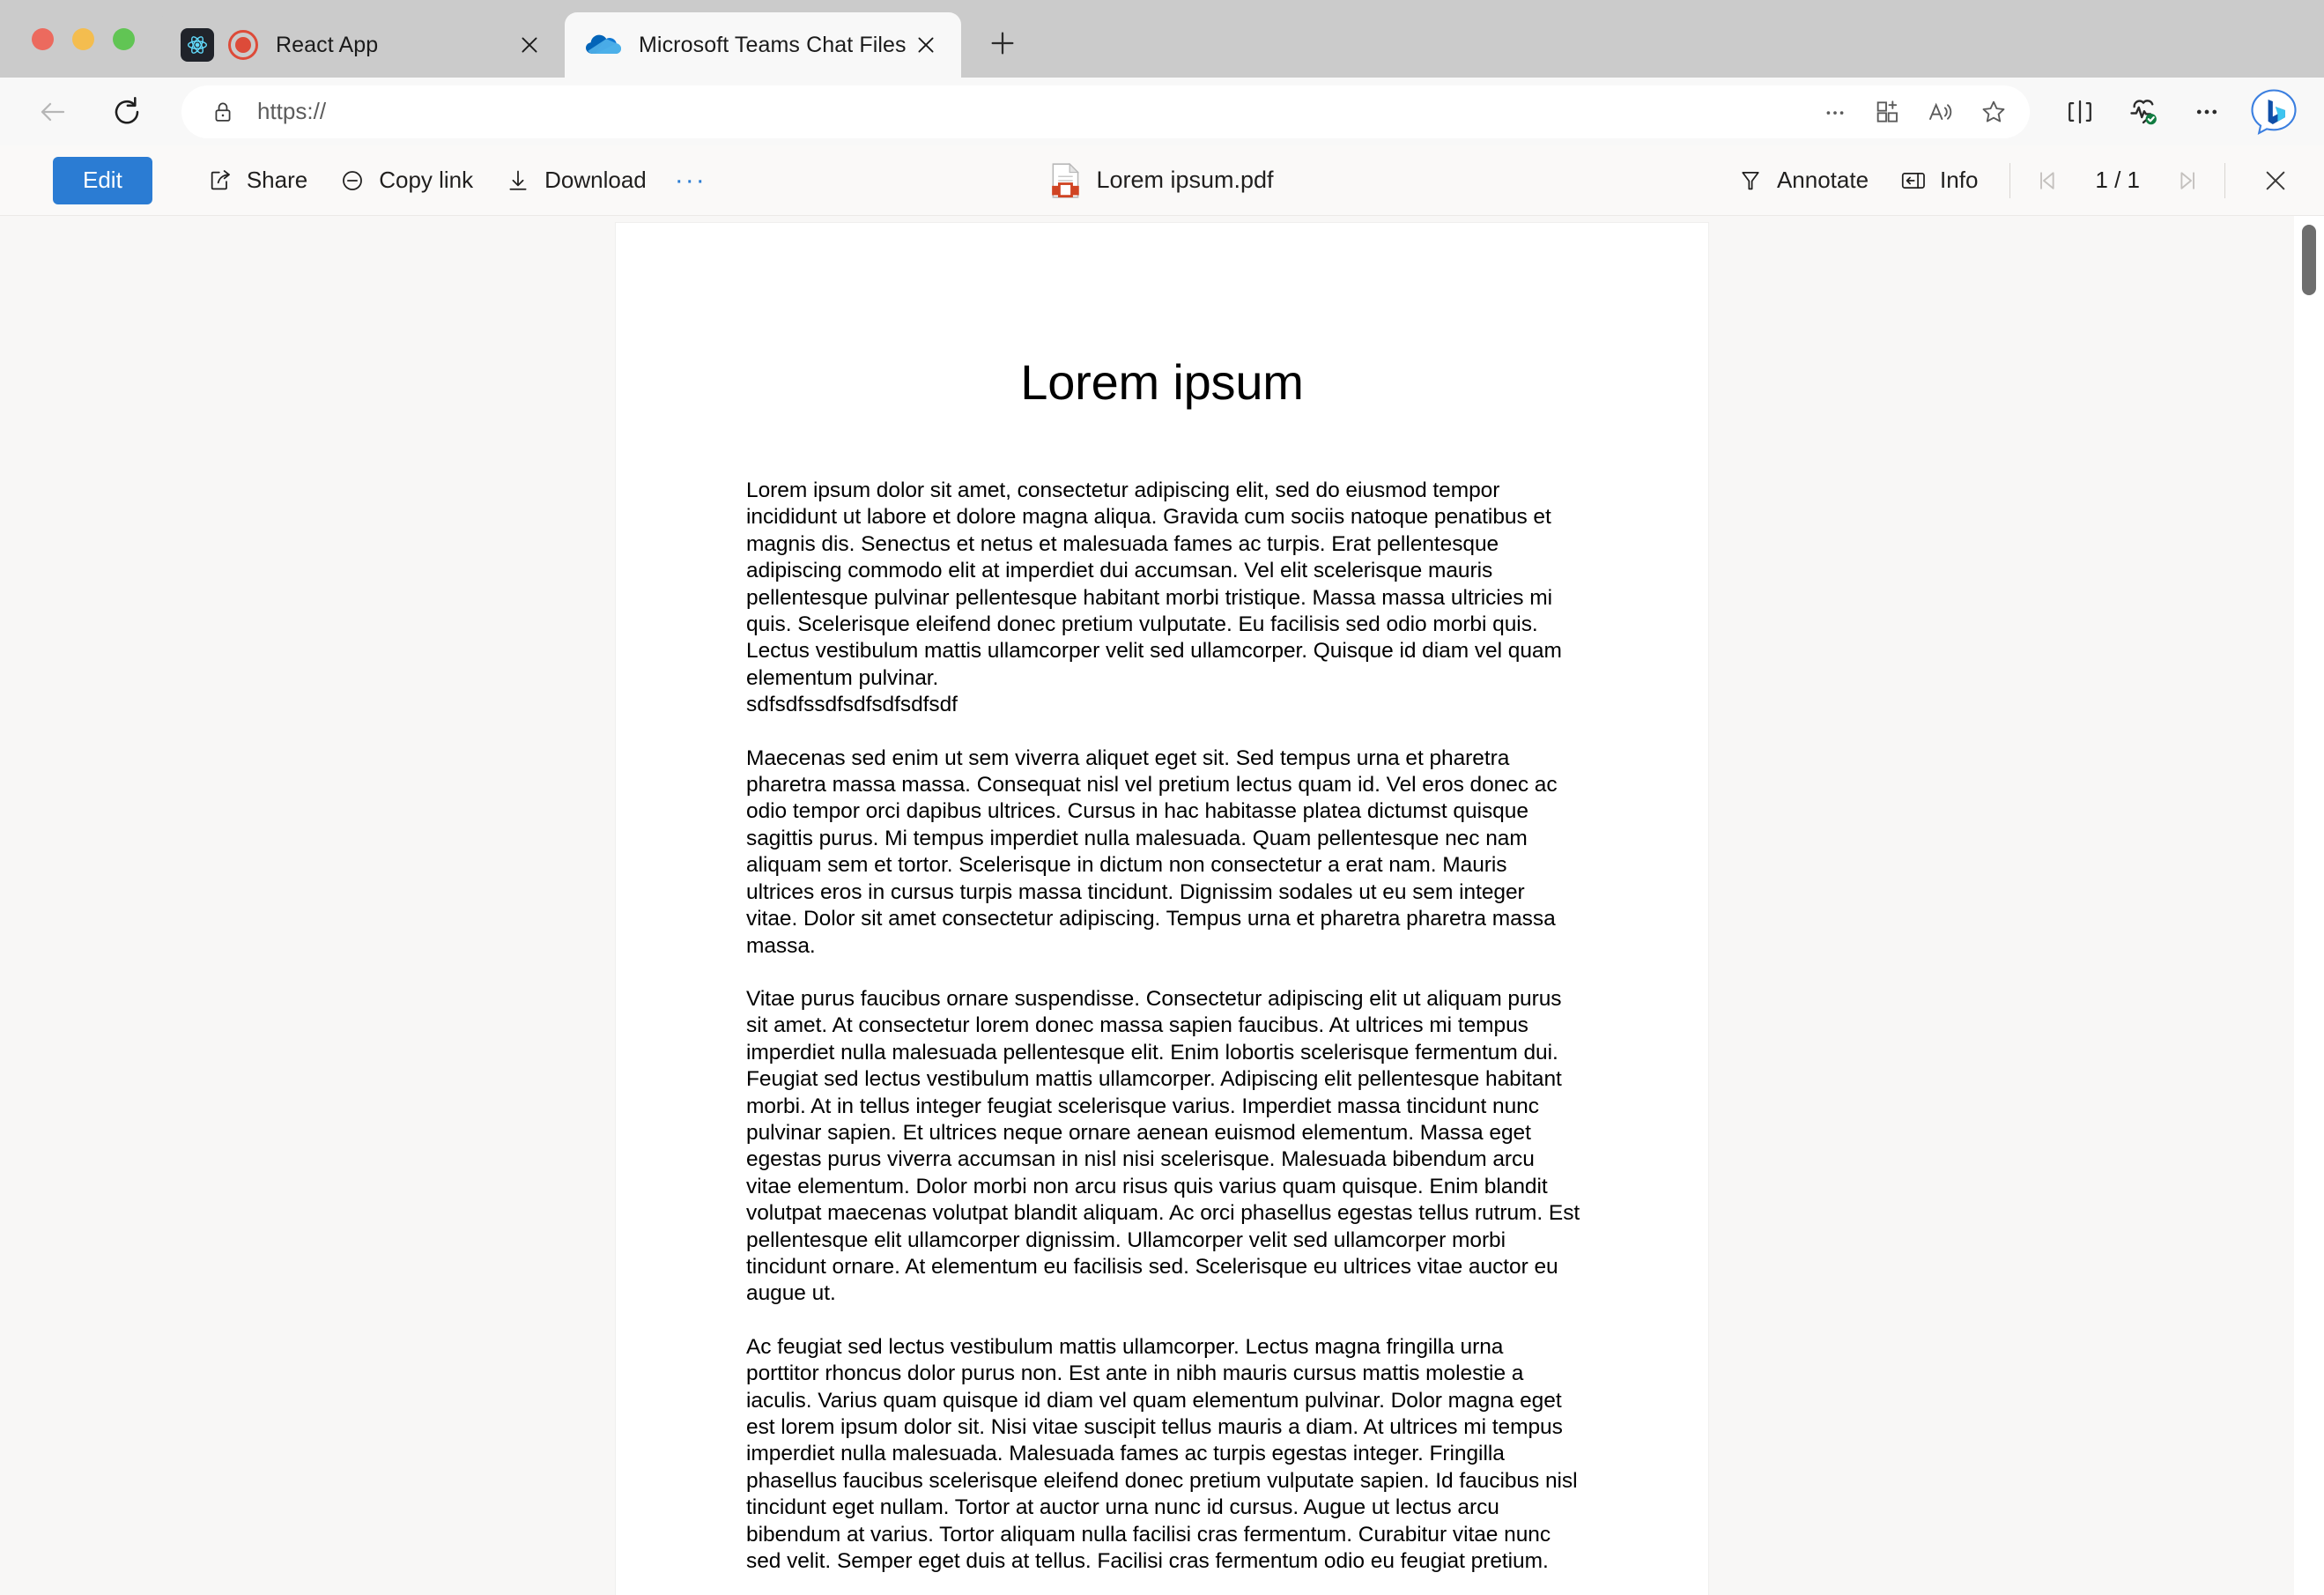  Describe the element at coordinates (197, 45) in the screenshot. I see `react-logo-icon` at that location.